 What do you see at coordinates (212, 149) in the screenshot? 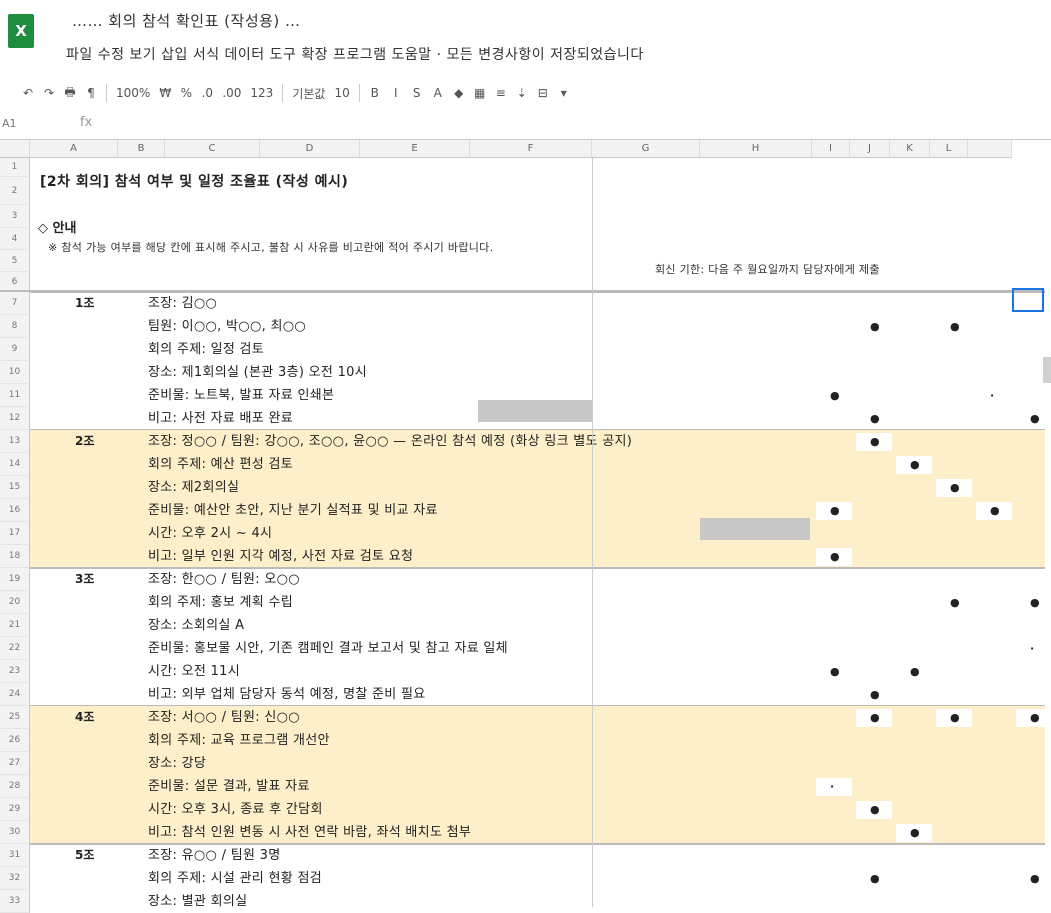
I see `column-header: C` at bounding box center [212, 149].